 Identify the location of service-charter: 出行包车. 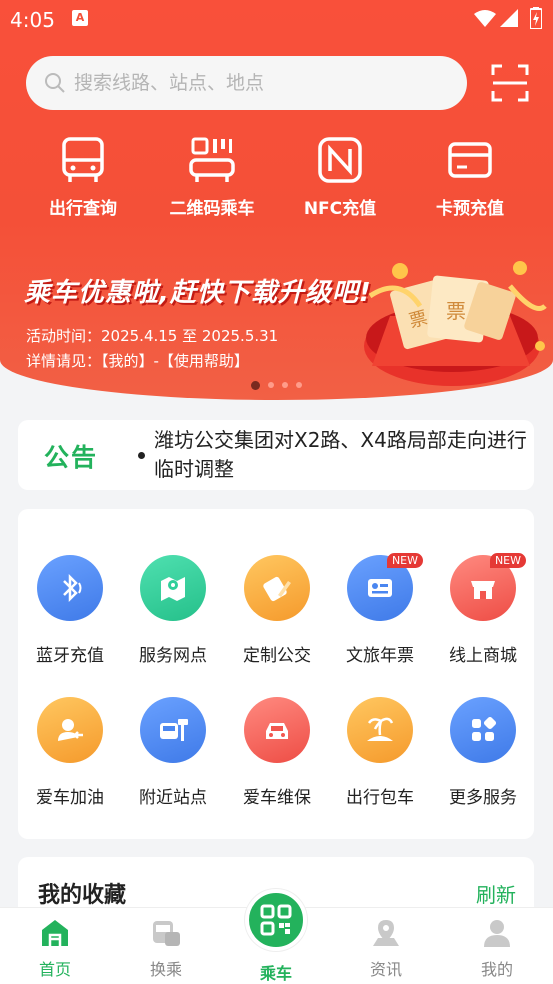
(380, 752).